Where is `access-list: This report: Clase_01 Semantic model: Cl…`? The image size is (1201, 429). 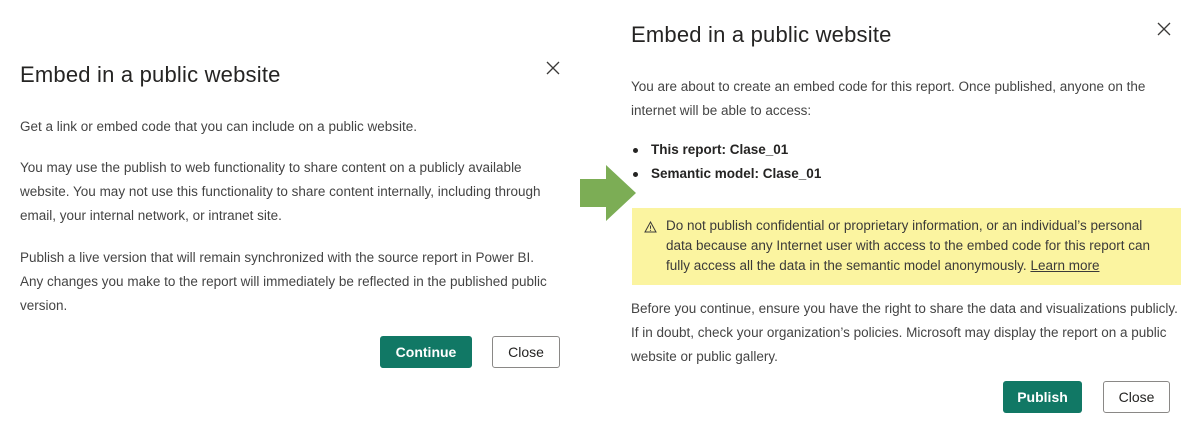
access-list: This report: Clase_01 Semantic model: Cl… is located at coordinates (726, 162).